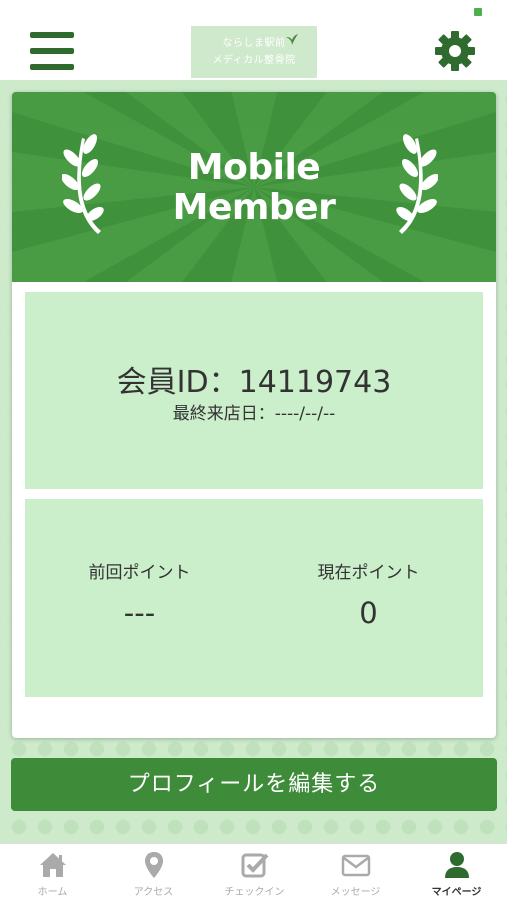 Image resolution: width=507 pixels, height=900 pixels. I want to click on menu-button, so click(52, 51).